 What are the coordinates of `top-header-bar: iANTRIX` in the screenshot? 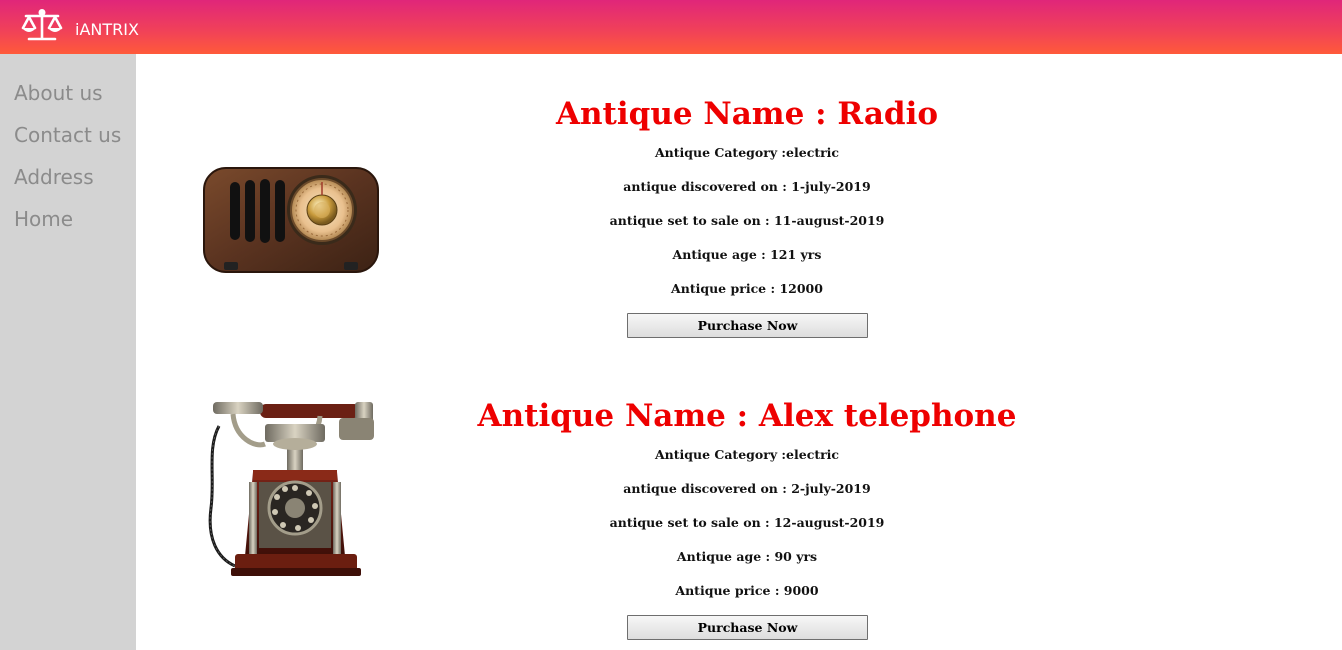 It's located at (671, 27).